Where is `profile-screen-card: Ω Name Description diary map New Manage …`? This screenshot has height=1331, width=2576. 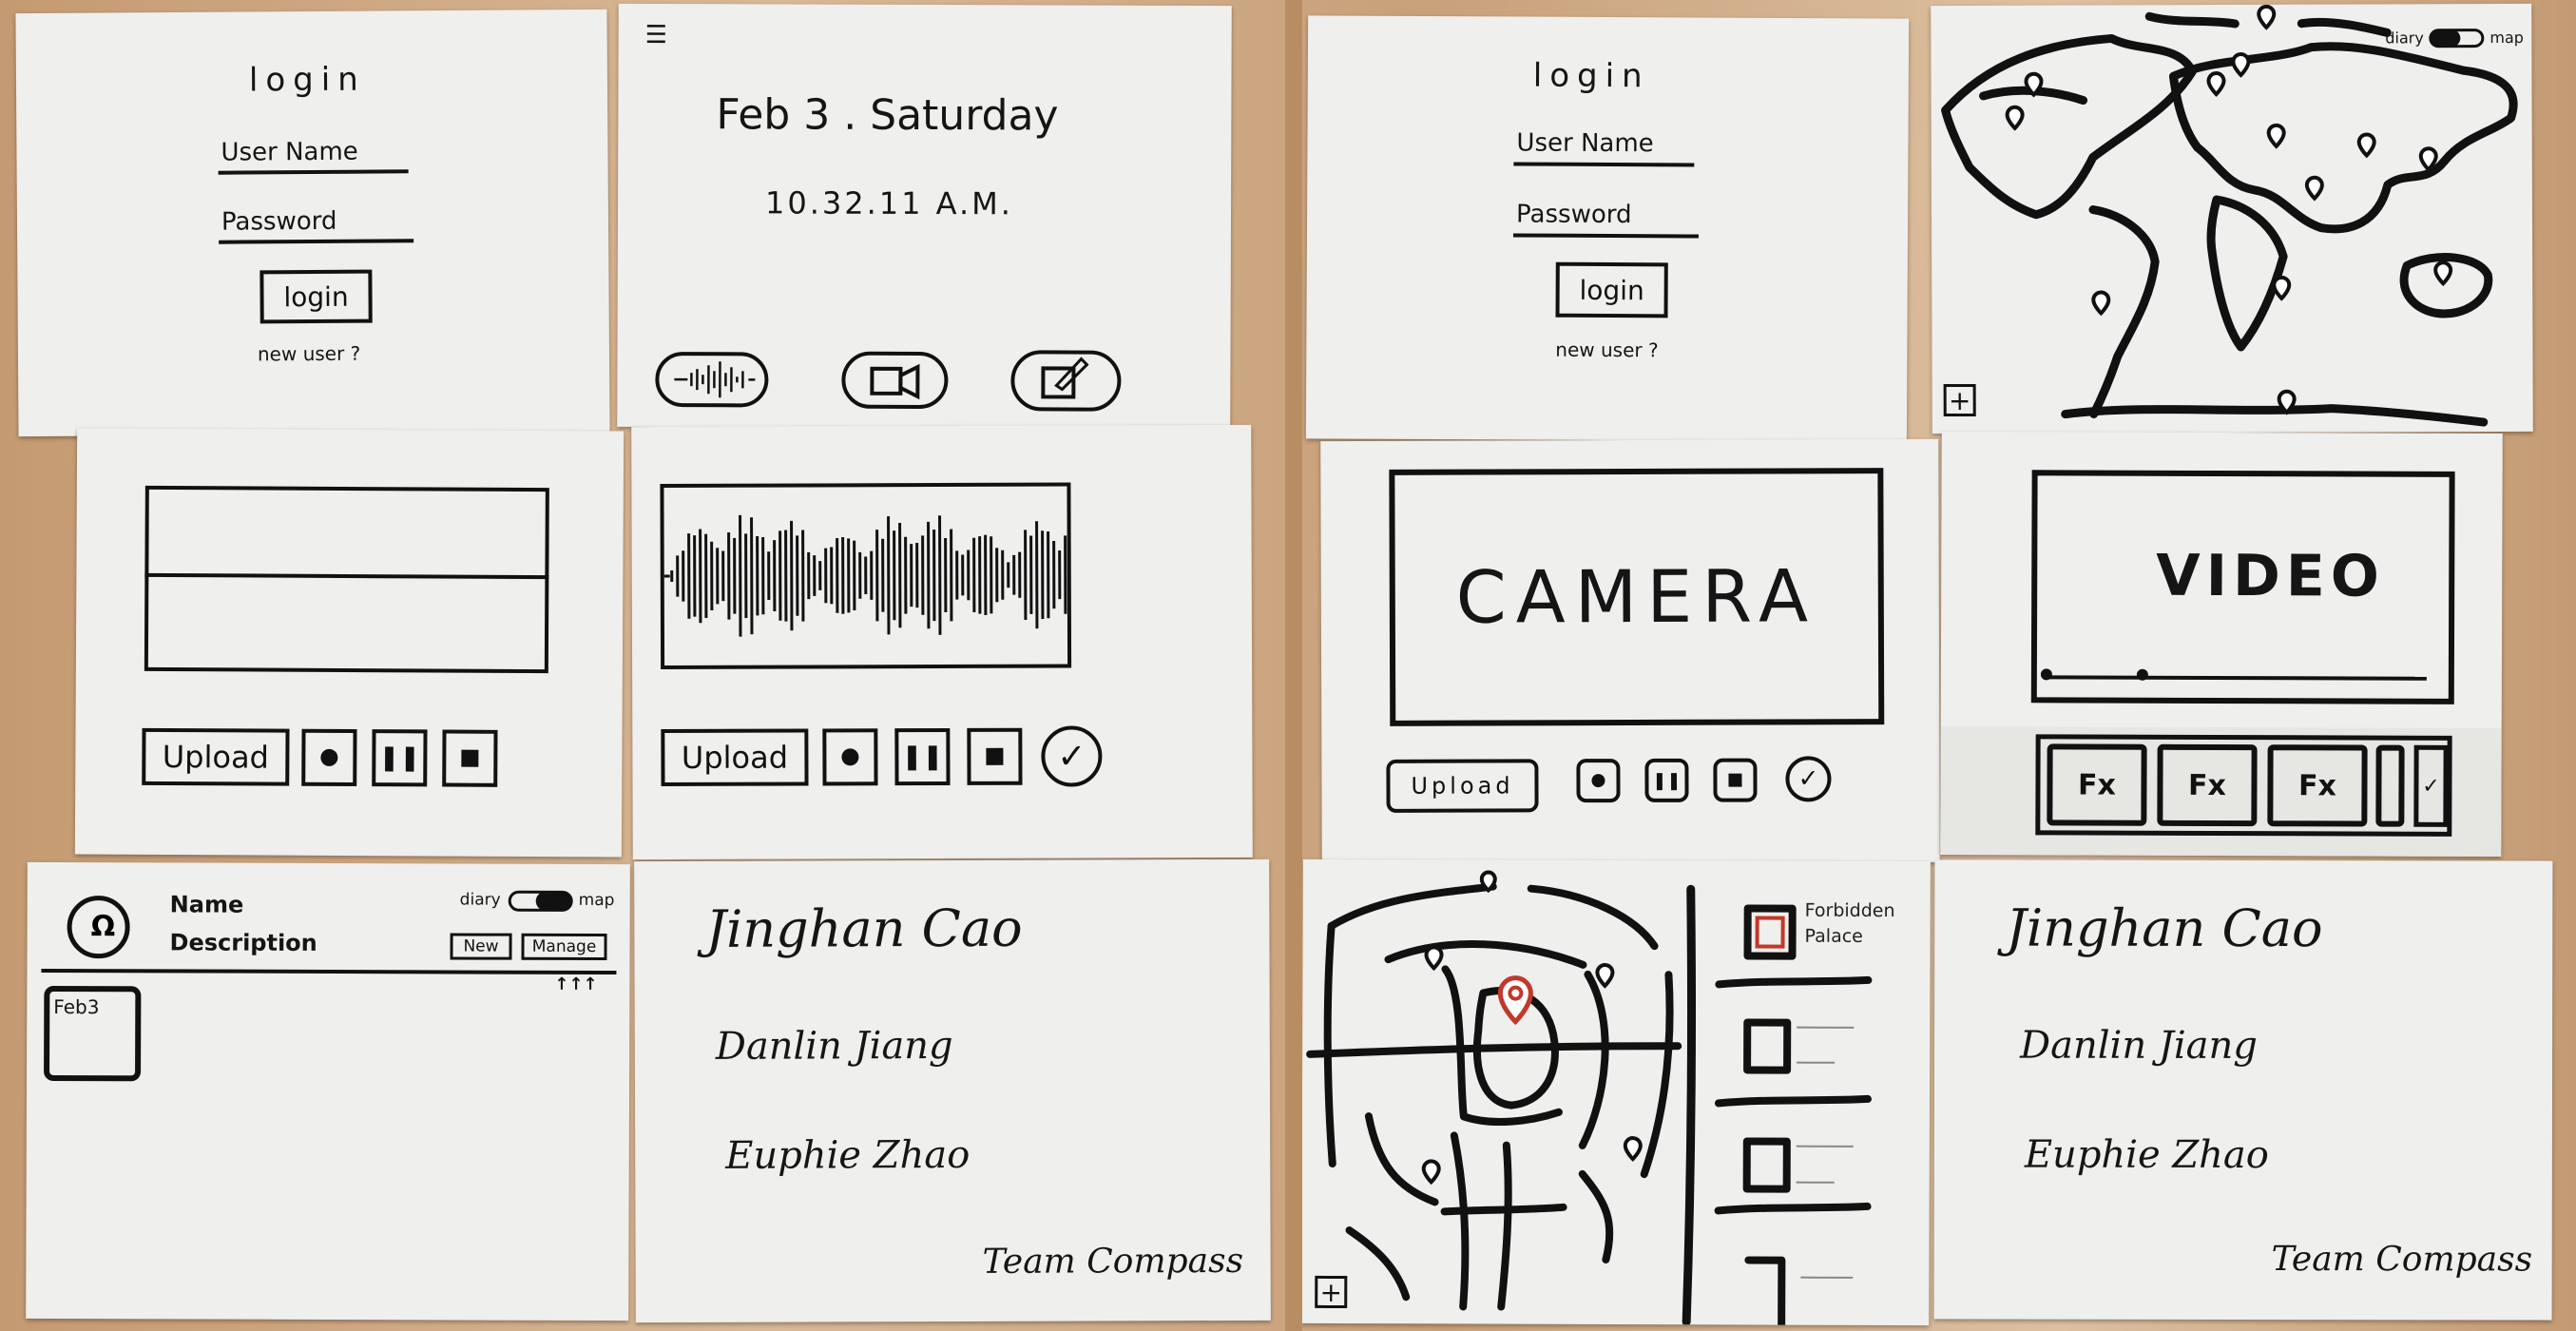
profile-screen-card: Ω Name Description diary map New Manage … is located at coordinates (328, 1091).